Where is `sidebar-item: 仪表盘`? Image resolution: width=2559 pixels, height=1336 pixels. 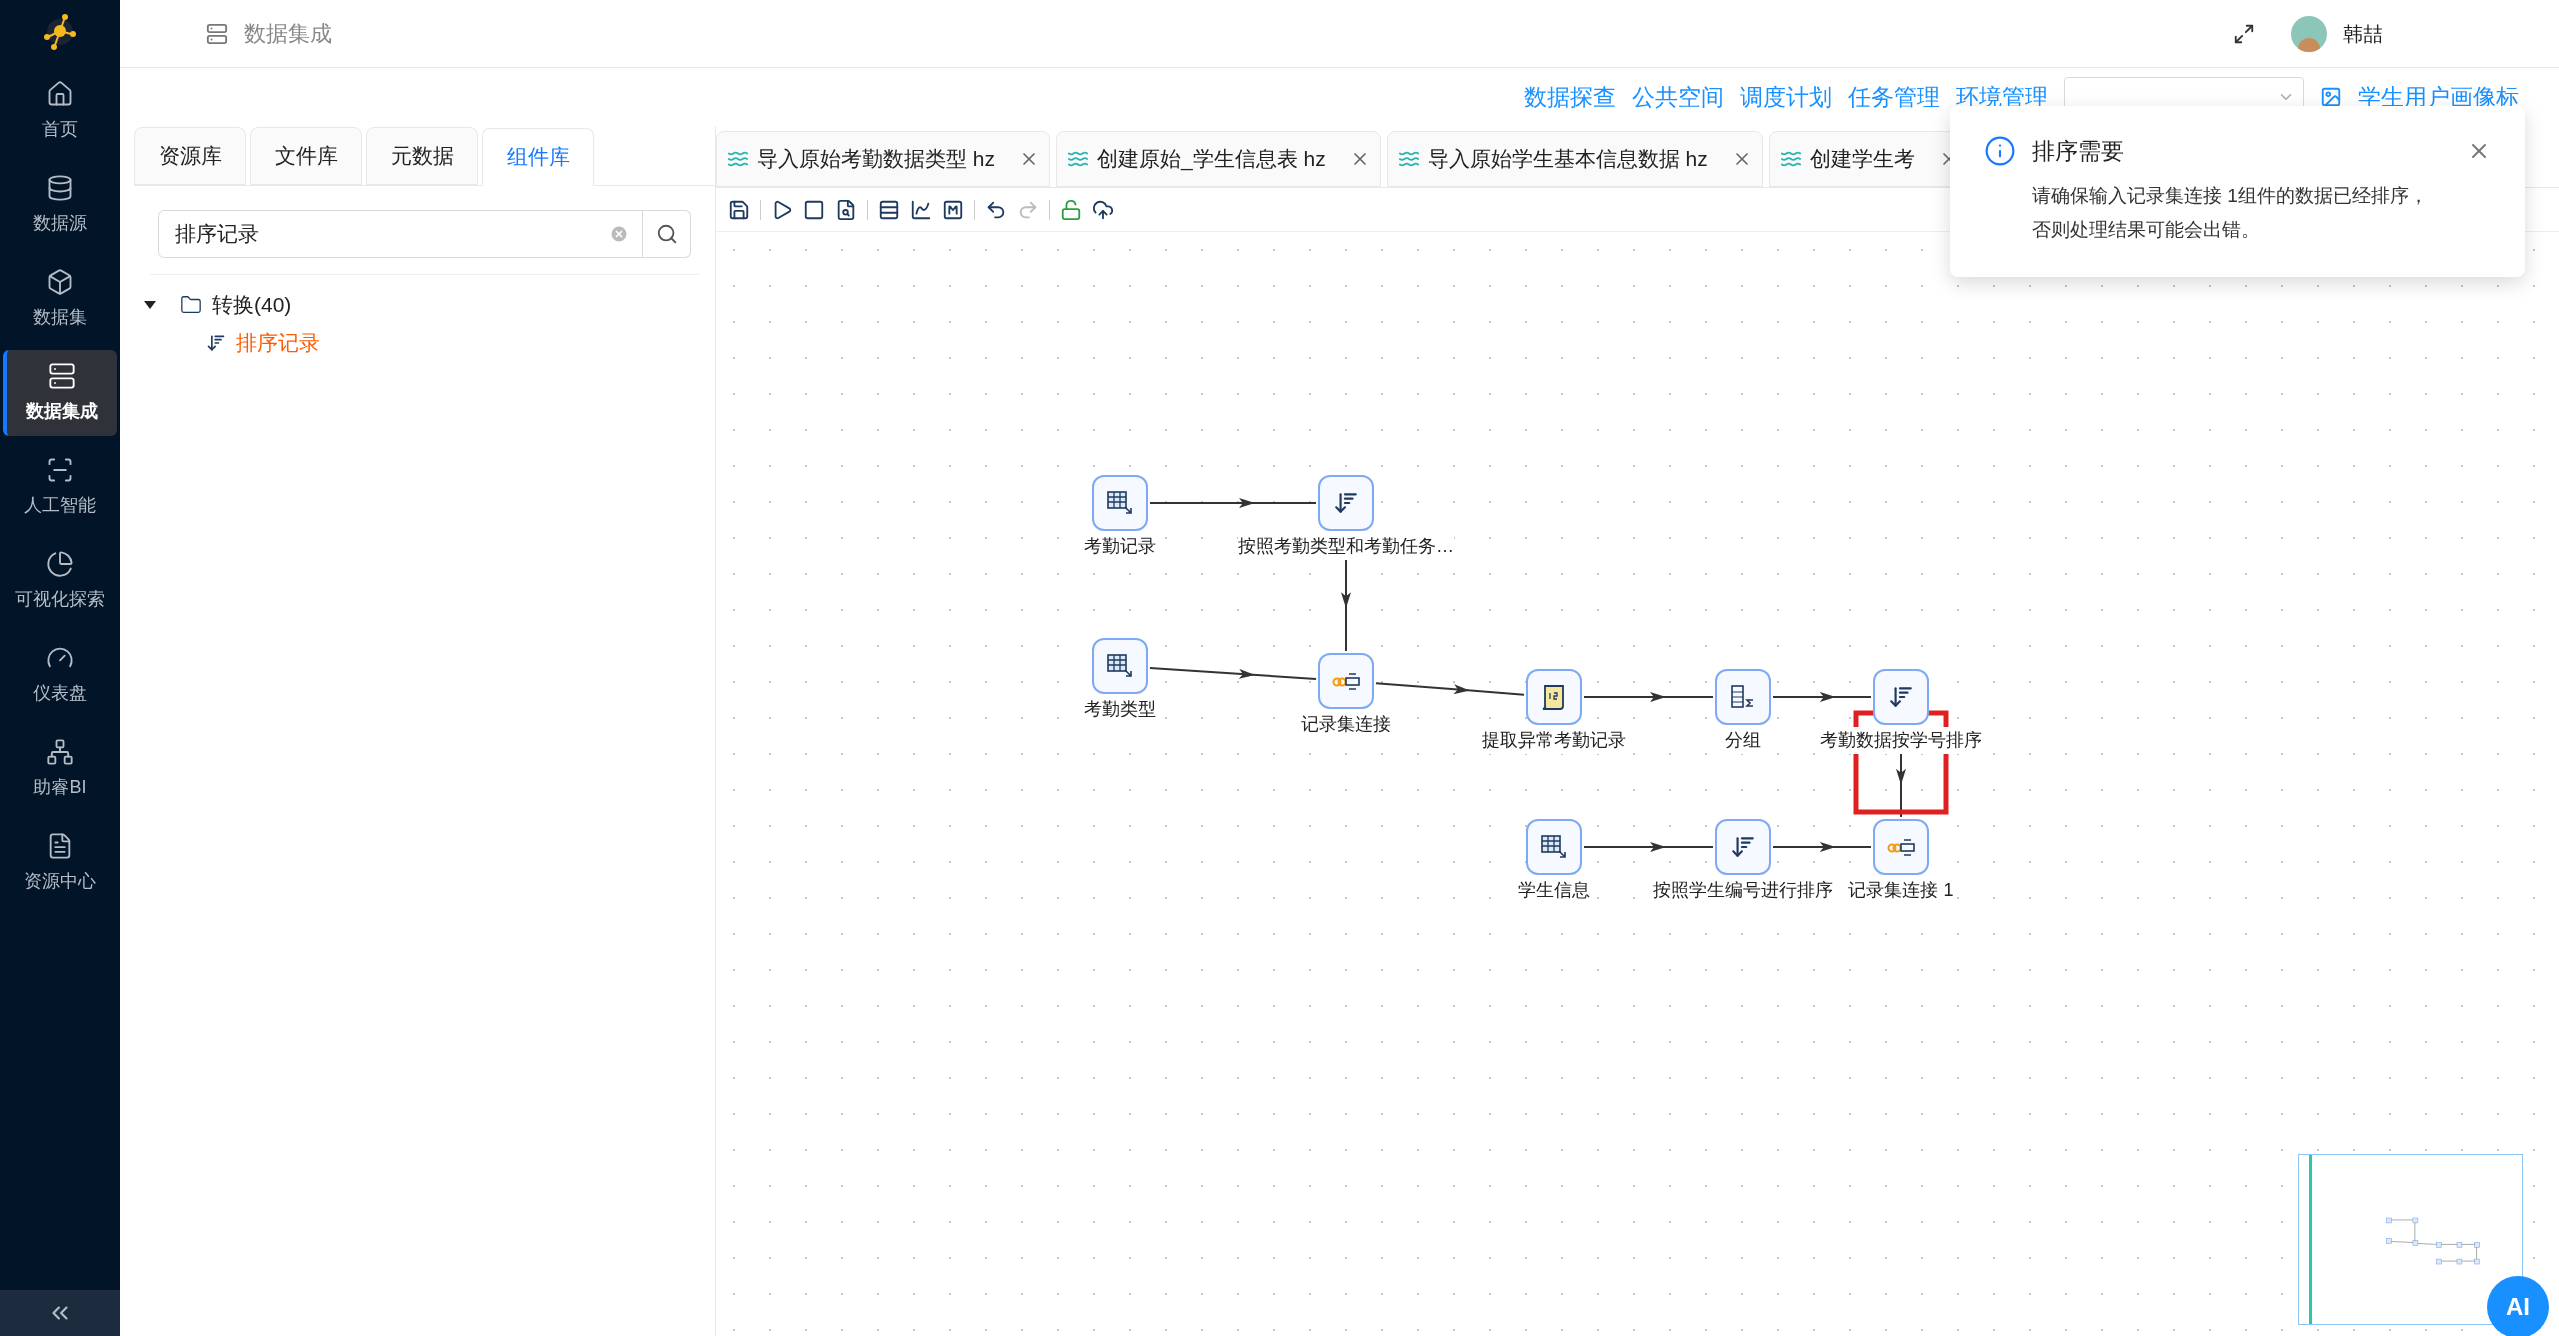 sidebar-item: 仪表盘 is located at coordinates (60, 675).